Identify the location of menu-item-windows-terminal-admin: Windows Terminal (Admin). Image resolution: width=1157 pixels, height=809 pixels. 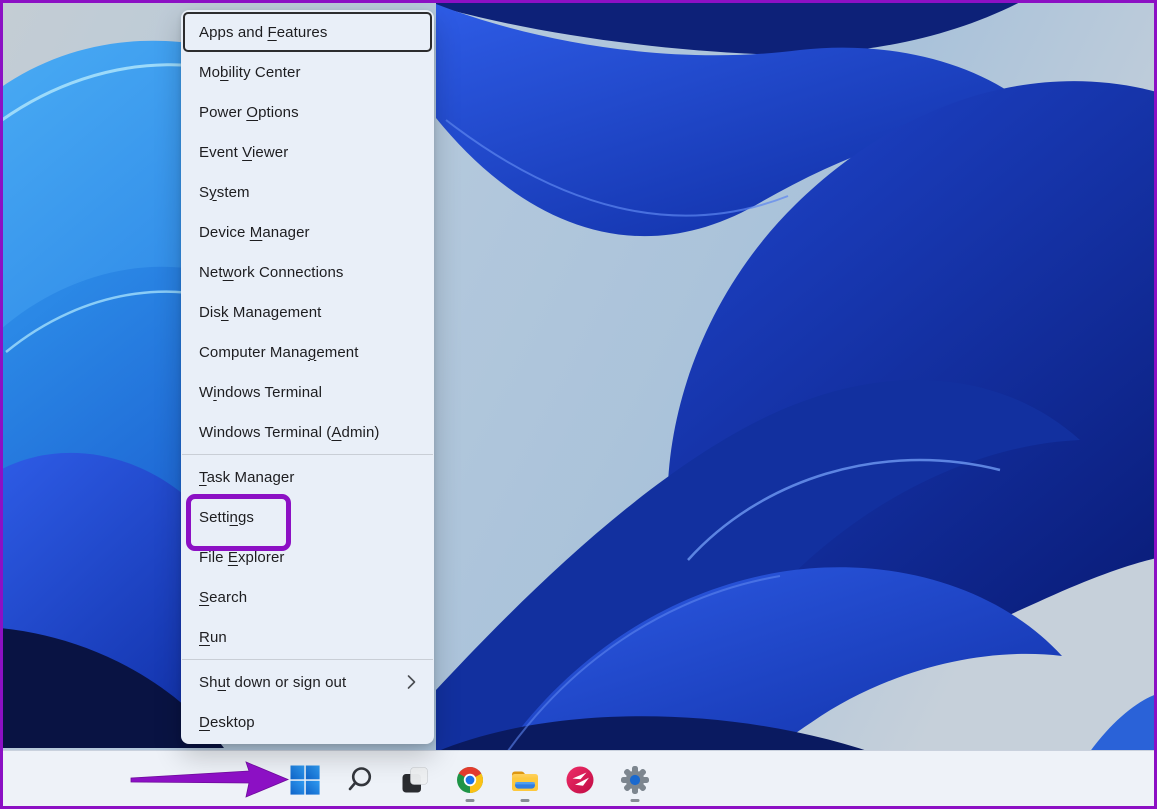
(307, 432).